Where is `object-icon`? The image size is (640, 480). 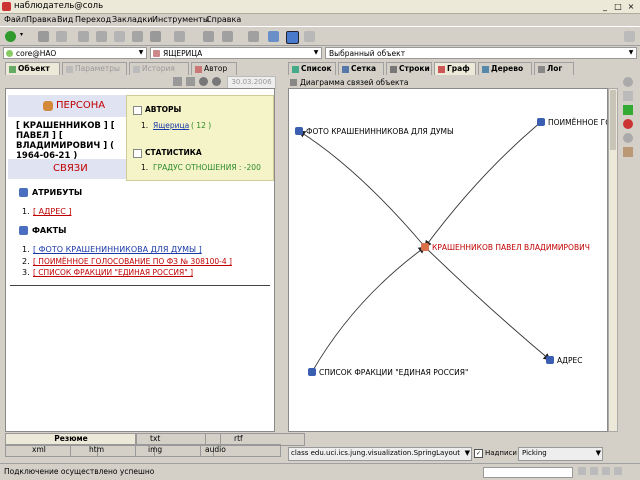
object-icon is located at coordinates (12, 69).